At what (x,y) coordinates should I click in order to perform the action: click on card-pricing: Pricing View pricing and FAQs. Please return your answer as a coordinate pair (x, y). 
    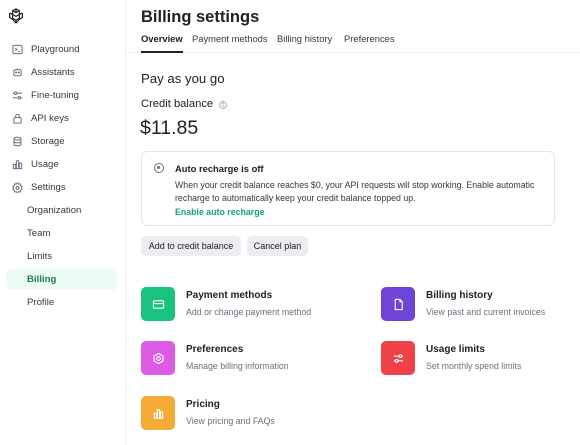
    Looking at the image, I should click on (241, 415).